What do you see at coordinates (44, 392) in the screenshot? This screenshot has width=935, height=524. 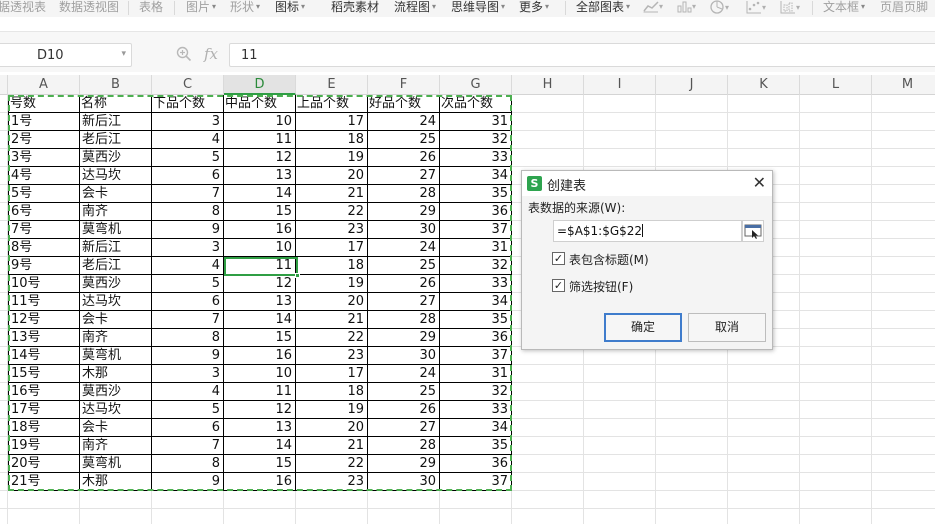 I see `table-cell: 16号` at bounding box center [44, 392].